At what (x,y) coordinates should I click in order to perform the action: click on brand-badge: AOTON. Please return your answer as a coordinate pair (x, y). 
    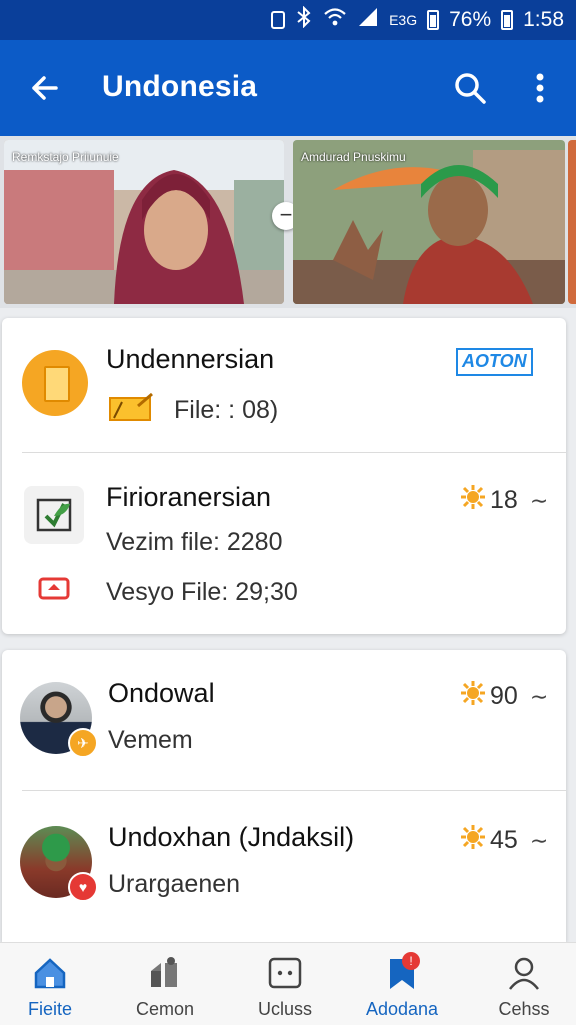
    Looking at the image, I should click on (494, 362).